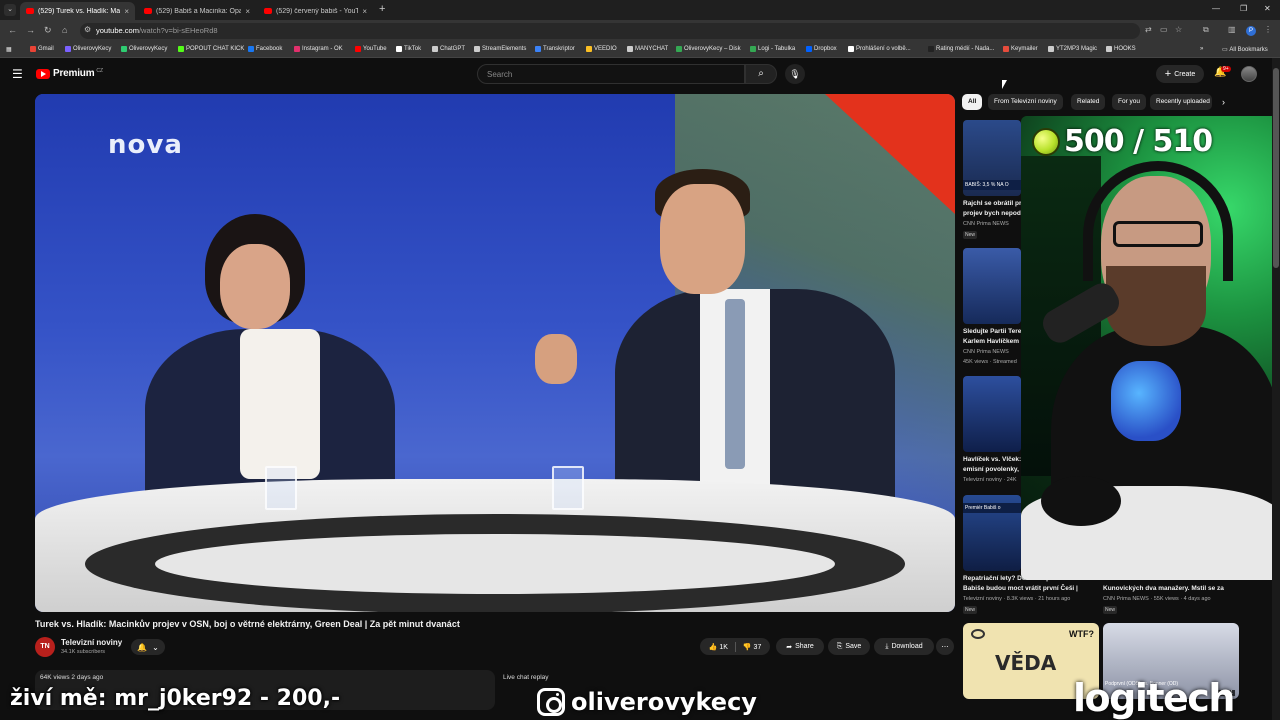  I want to click on bookmark-item: VEEDIO, so click(601, 49).